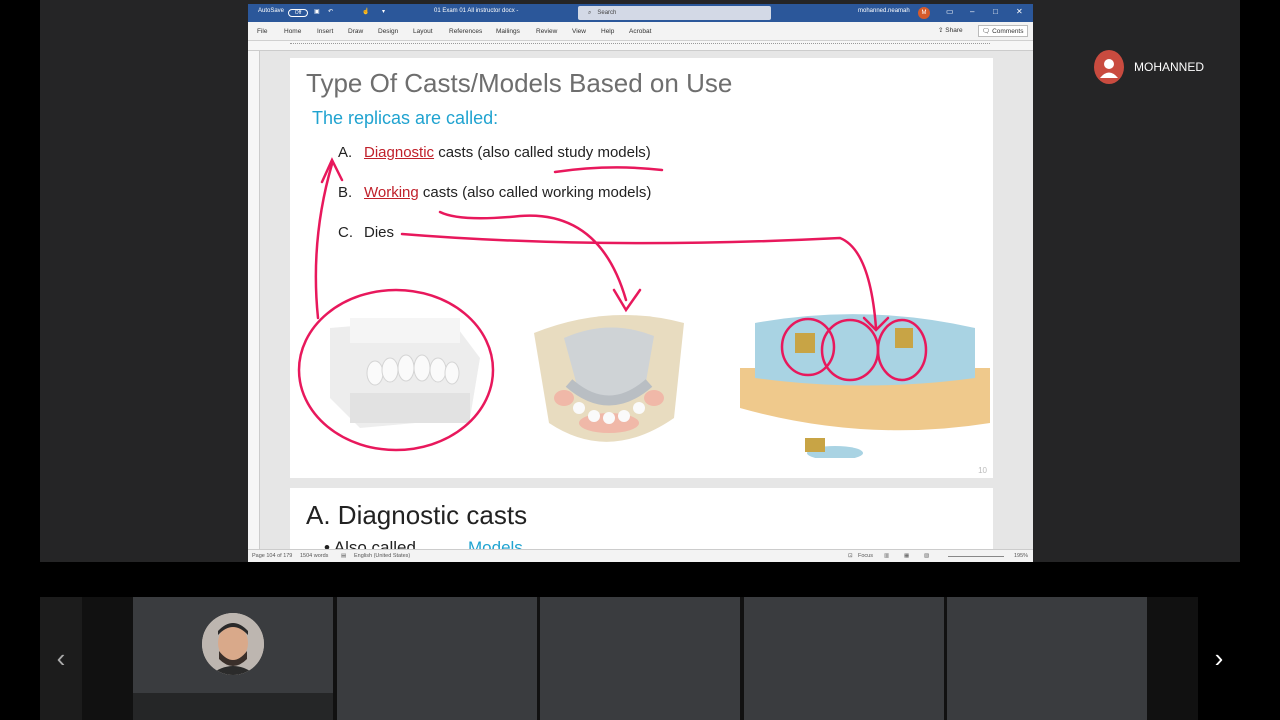  What do you see at coordinates (995, 11) in the screenshot?
I see `maximize-icon: □` at bounding box center [995, 11].